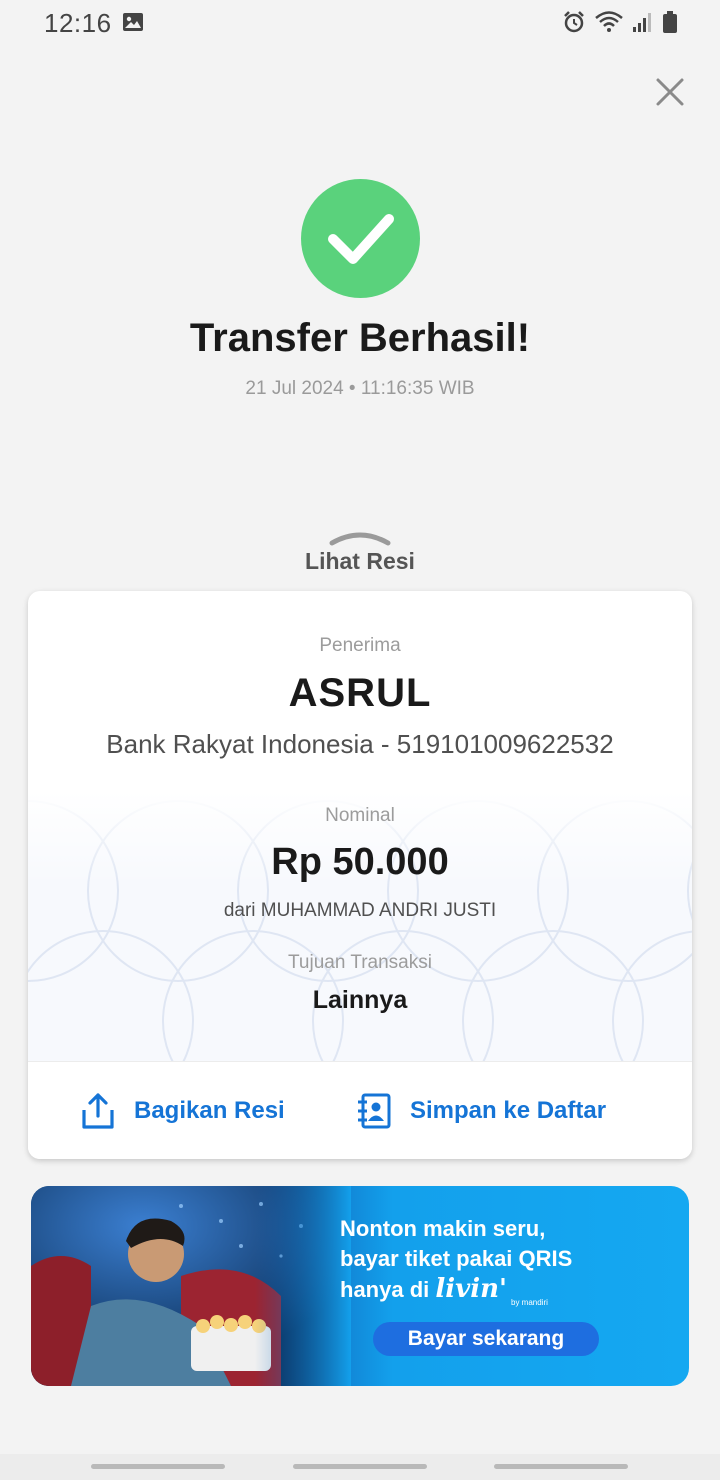 The image size is (720, 1480). I want to click on promo-line-3-prefix: hanya di, so click(385, 1289).